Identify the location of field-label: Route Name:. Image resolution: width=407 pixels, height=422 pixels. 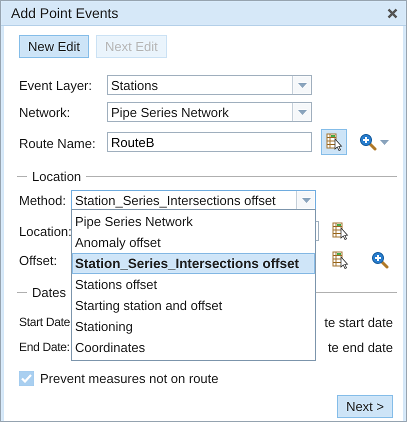
(58, 143).